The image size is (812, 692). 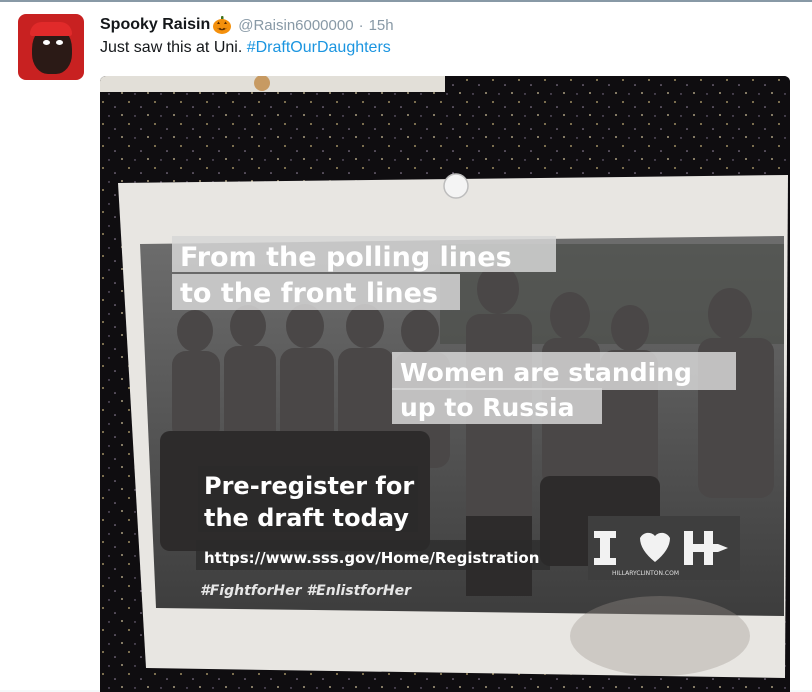 What do you see at coordinates (306, 591) in the screenshot?
I see `poster-hashtags: #FightforHer #EnlistforHer` at bounding box center [306, 591].